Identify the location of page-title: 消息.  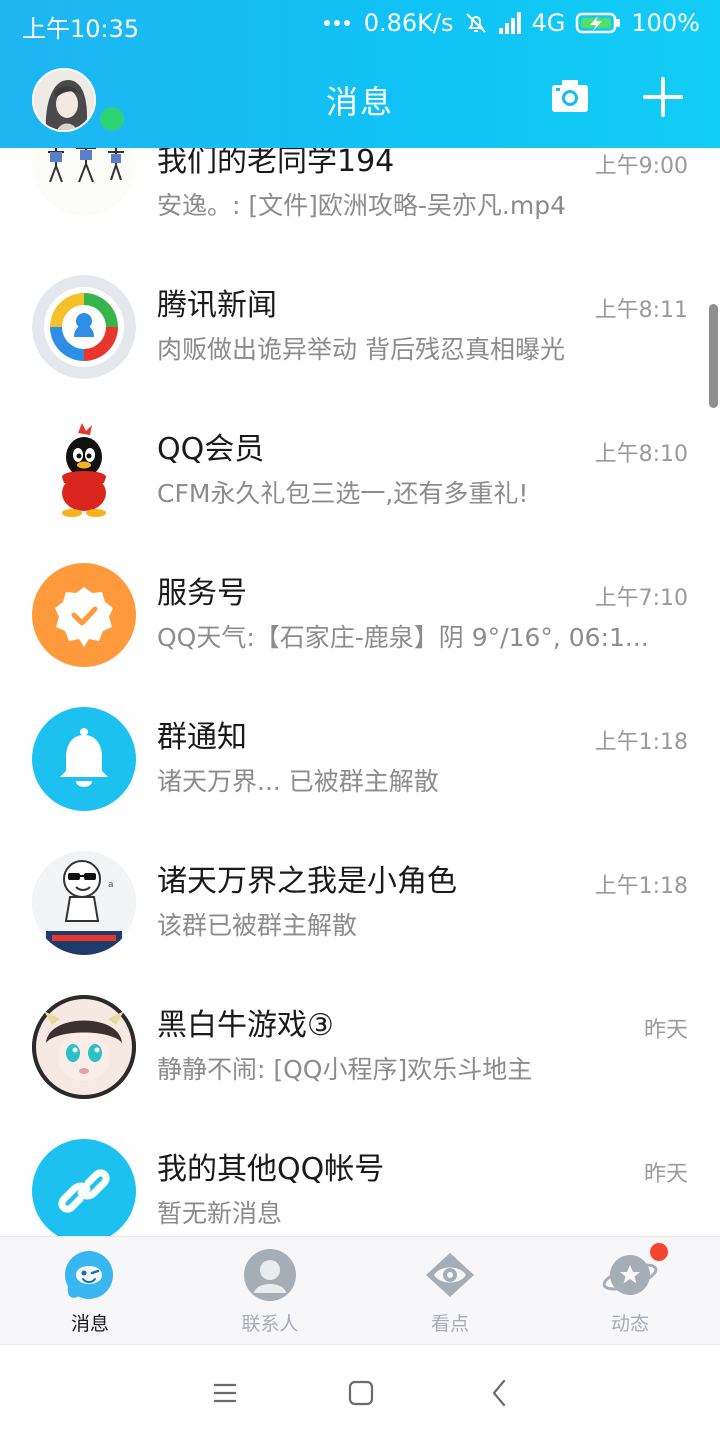
(359, 102).